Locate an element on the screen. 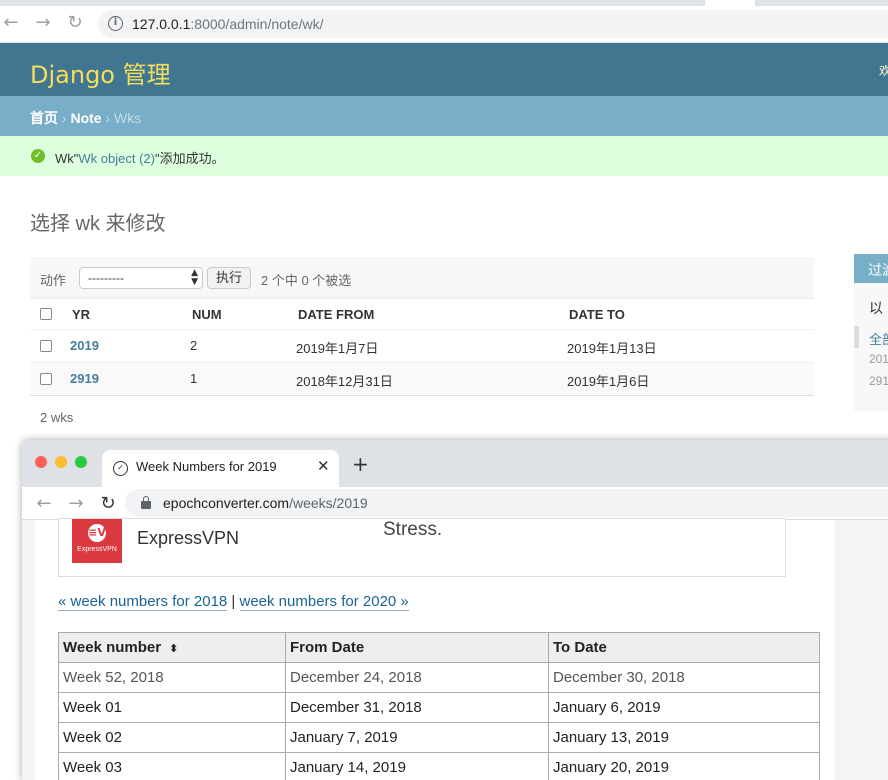  site-brand: Django 管理 is located at coordinates (100, 72).